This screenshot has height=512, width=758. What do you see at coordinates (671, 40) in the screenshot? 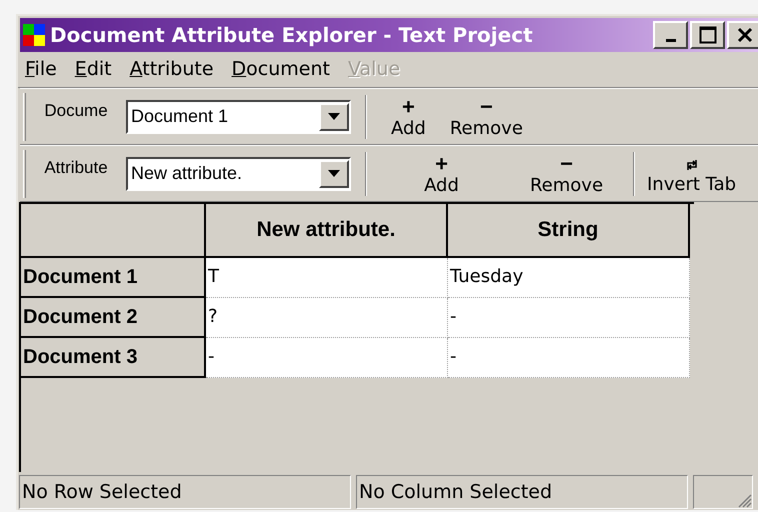
I see `minimize-icon` at bounding box center [671, 40].